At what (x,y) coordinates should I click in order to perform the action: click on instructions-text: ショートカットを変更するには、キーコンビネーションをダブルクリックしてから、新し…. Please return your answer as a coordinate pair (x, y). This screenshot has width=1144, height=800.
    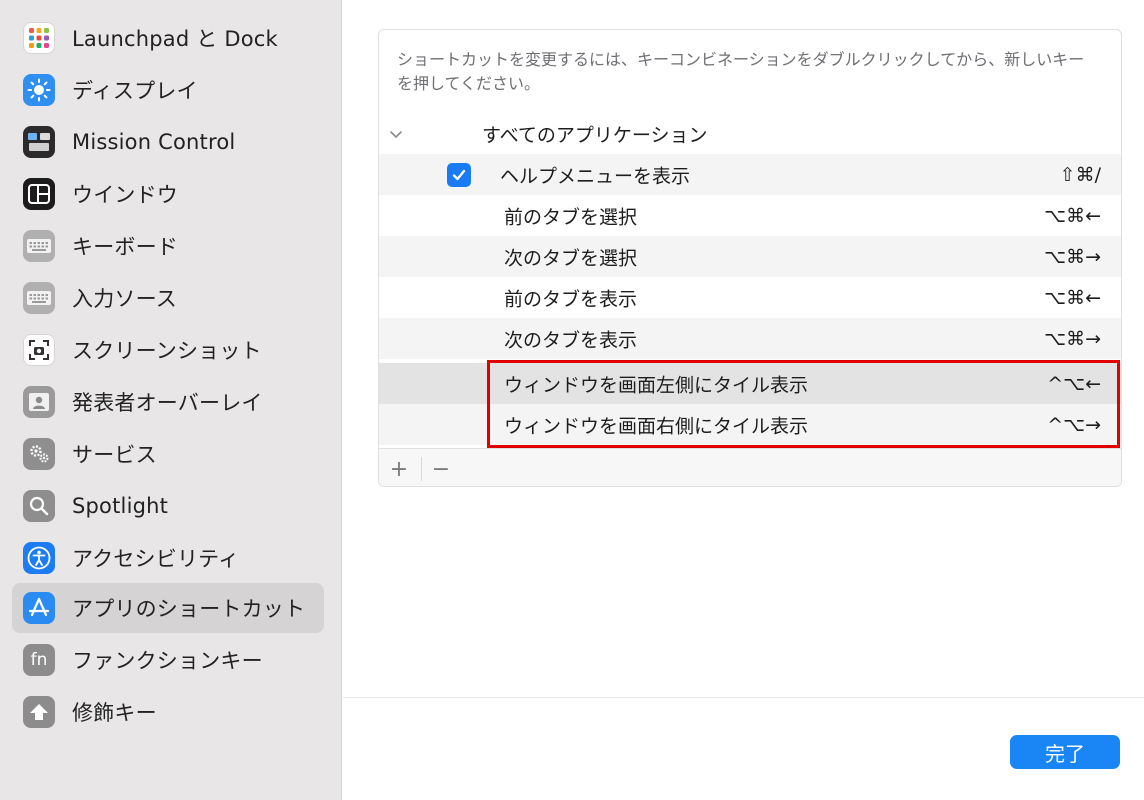
    Looking at the image, I should click on (741, 71).